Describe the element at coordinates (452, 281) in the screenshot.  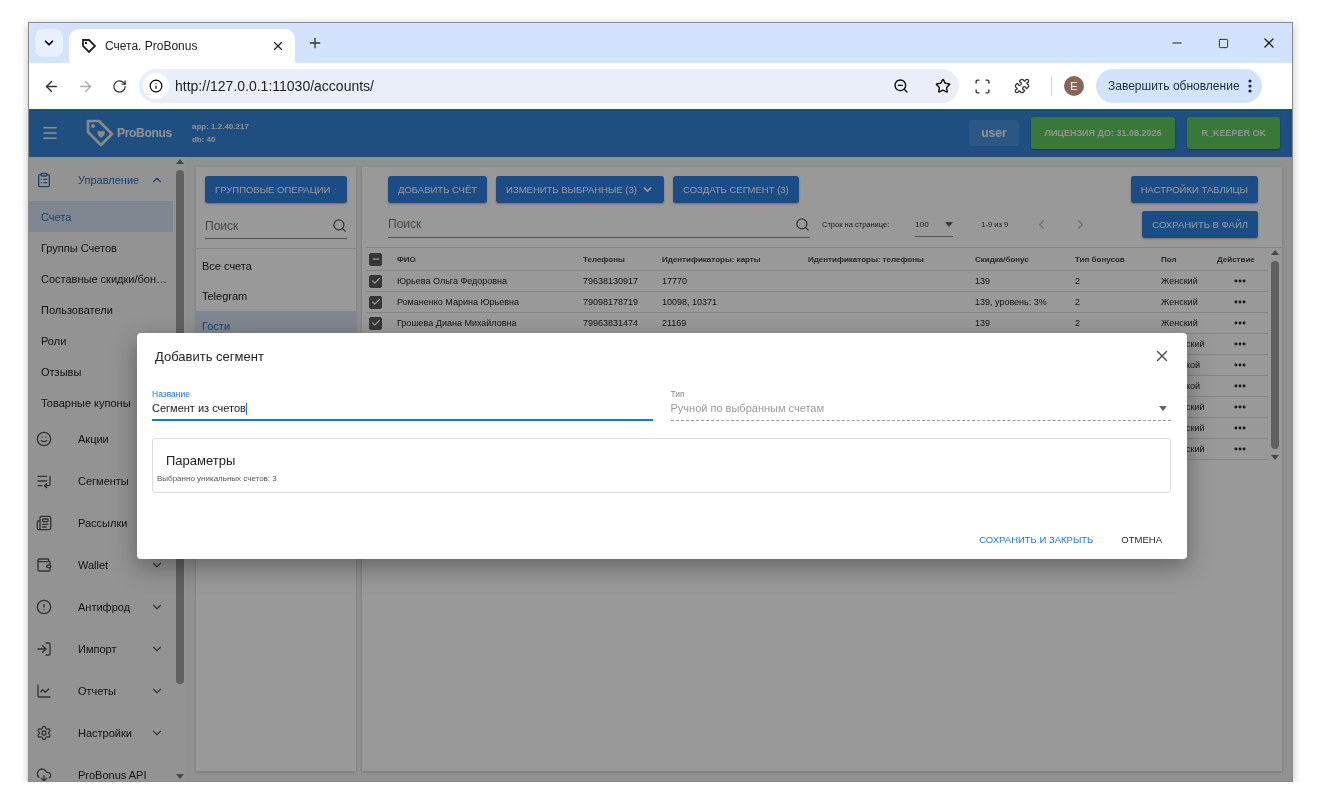
I see `table-cell-text: Юрьева Ольга Федоровна` at that location.